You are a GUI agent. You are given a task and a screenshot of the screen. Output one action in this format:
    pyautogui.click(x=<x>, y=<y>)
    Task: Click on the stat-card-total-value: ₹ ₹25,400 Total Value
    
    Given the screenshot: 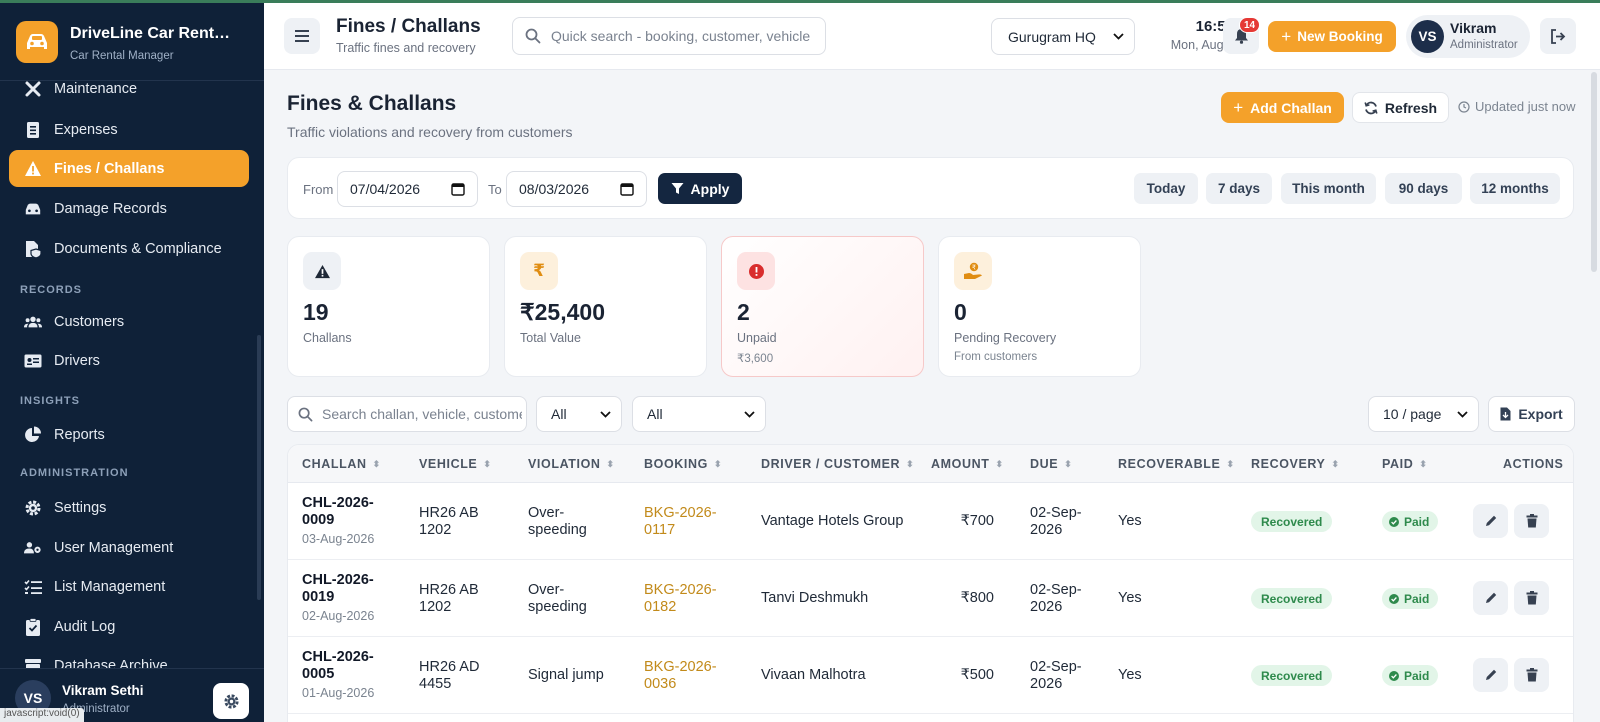 What is the action you would take?
    pyautogui.click(x=605, y=306)
    